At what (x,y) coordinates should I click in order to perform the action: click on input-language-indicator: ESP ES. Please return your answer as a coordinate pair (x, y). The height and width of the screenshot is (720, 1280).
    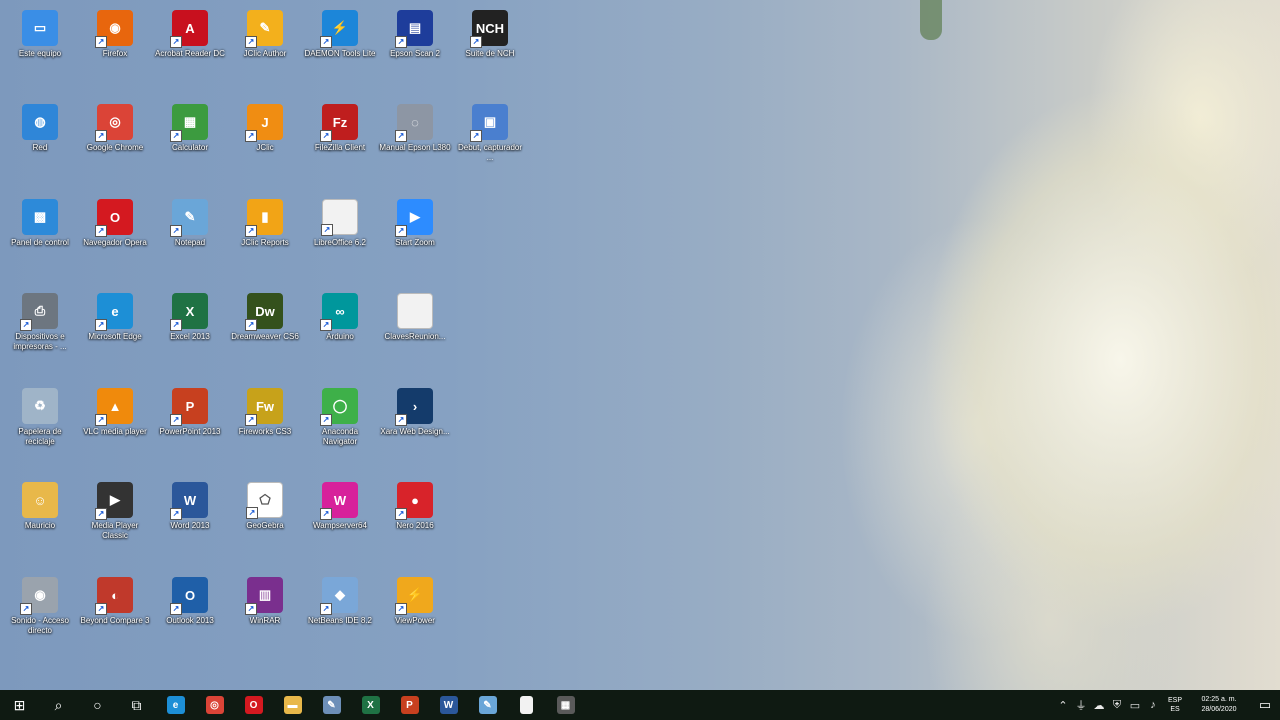
    Looking at the image, I should click on (1175, 705).